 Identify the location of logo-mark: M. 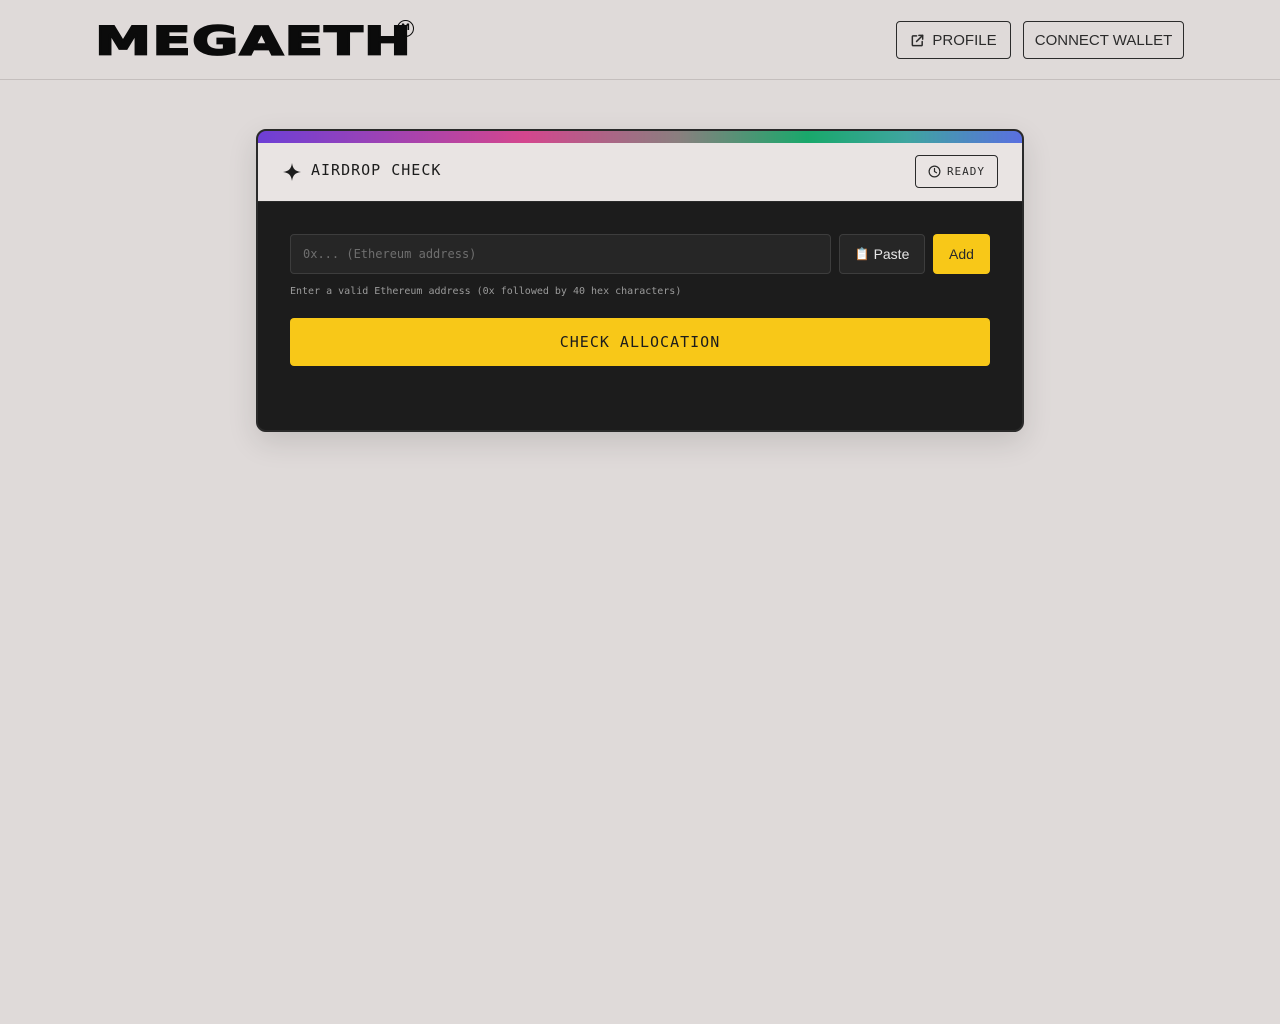
(405, 28).